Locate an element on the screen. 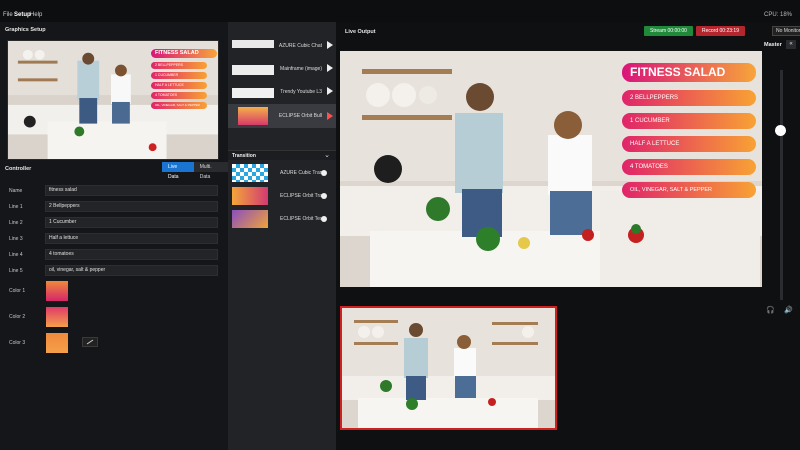 Image resolution: width=800 pixels, height=450 pixels. field-row-line1: Line 1 2 Bellpeppers is located at coordinates (114, 207).